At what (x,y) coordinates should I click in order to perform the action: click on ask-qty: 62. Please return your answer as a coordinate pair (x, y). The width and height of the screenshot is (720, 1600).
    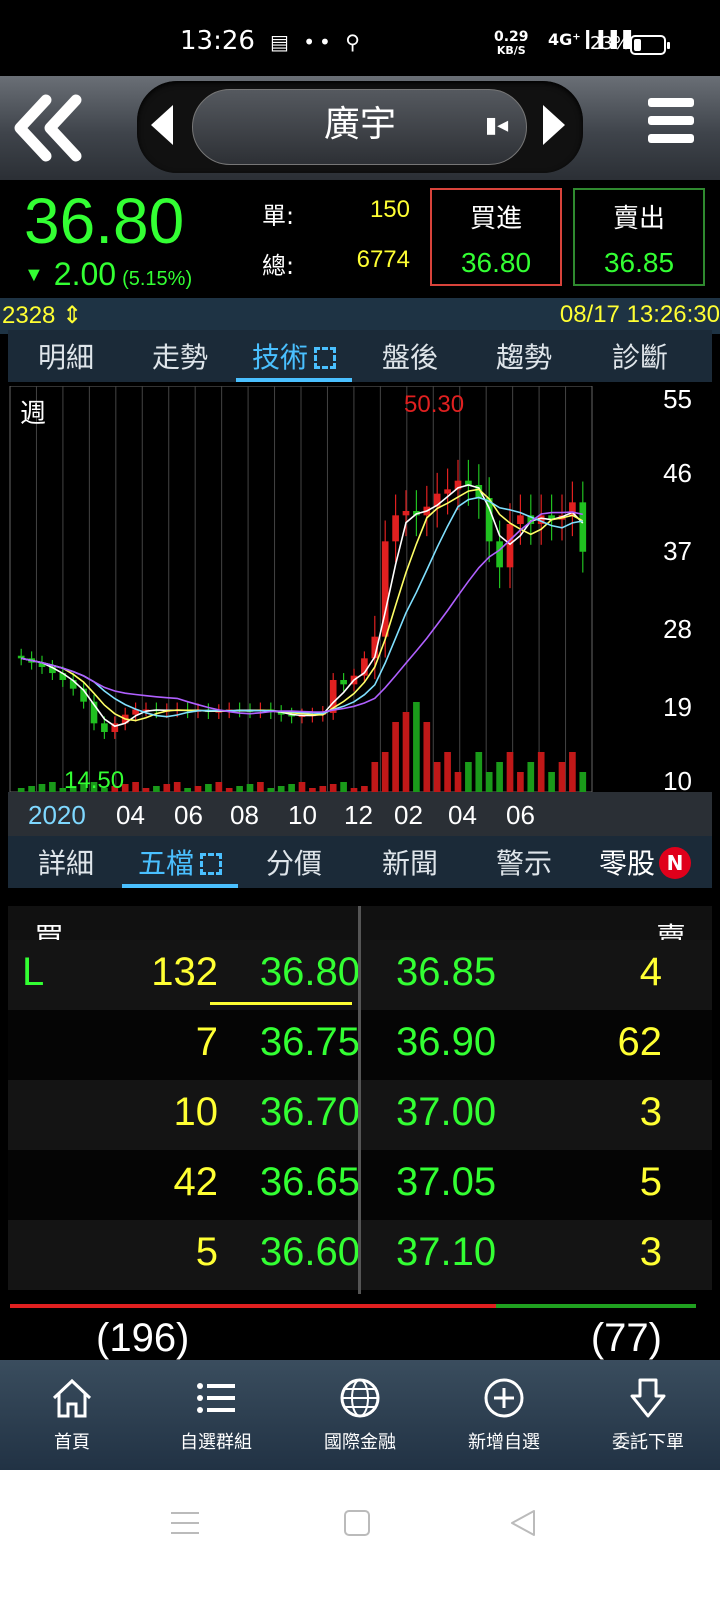
    Looking at the image, I should click on (640, 1042).